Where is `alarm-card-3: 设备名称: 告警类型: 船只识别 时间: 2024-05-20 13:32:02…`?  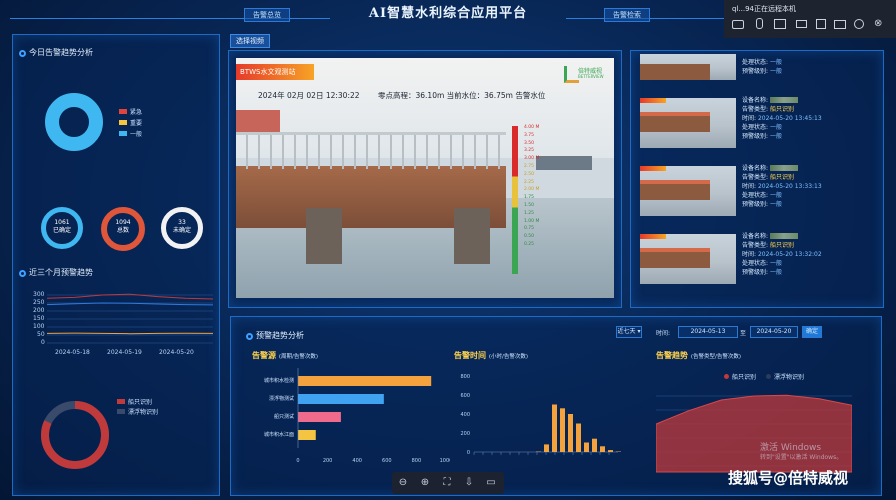
alarm-card-3: 设备名称: 告警类型: 船只识别 时间: 2024-05-20 13:32:02… is located at coordinates (756, 259).